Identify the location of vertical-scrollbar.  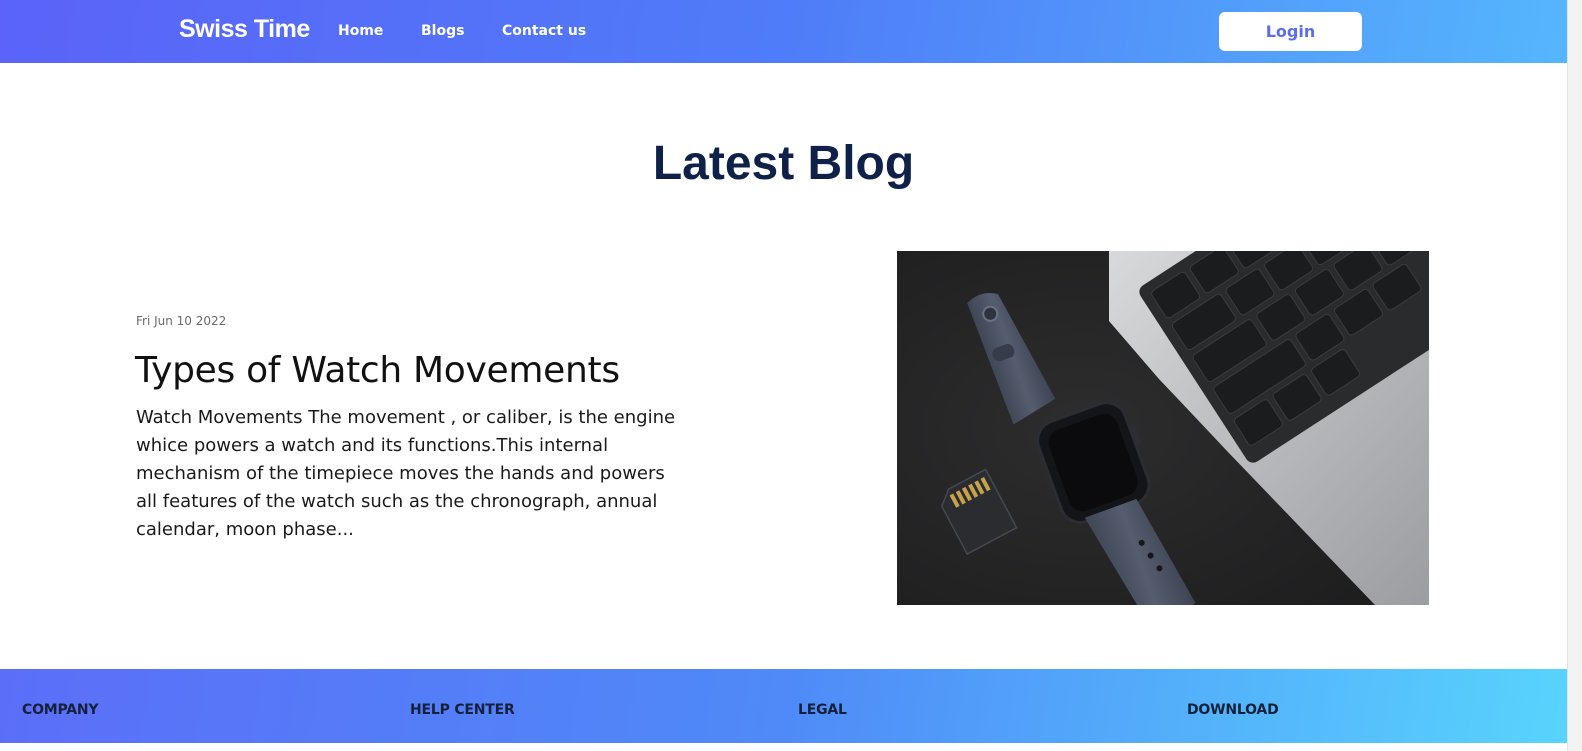
(1574, 375).